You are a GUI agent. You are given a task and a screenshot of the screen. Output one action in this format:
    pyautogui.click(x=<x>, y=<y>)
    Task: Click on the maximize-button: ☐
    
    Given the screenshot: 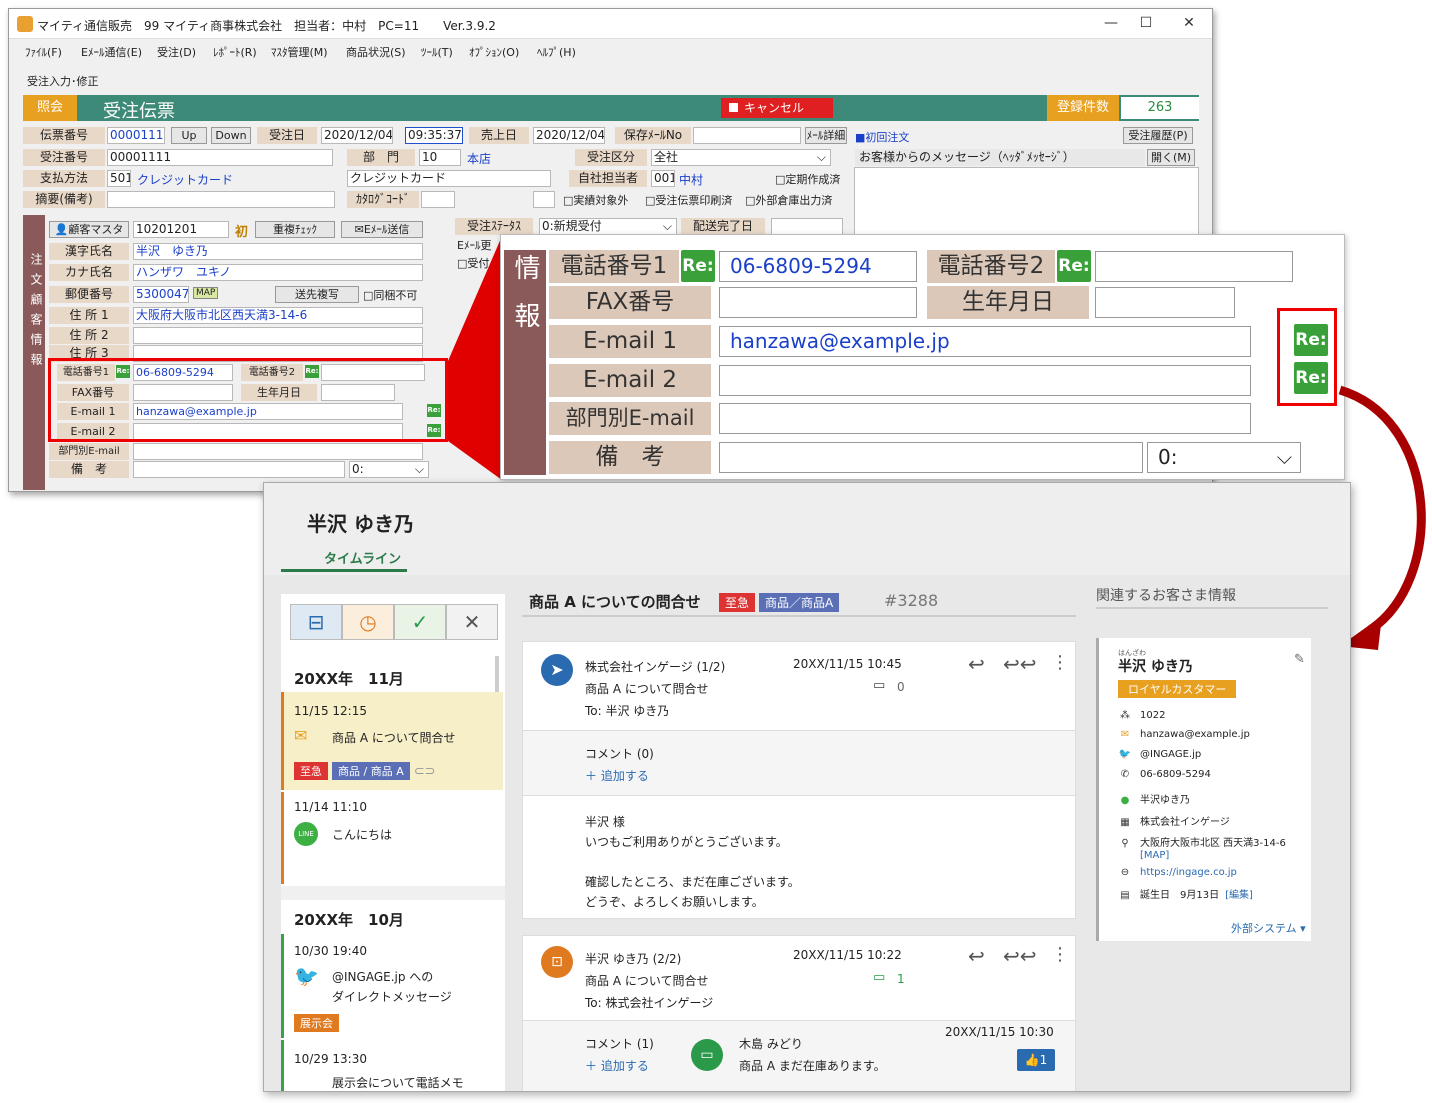 What is the action you would take?
    pyautogui.click(x=1146, y=23)
    